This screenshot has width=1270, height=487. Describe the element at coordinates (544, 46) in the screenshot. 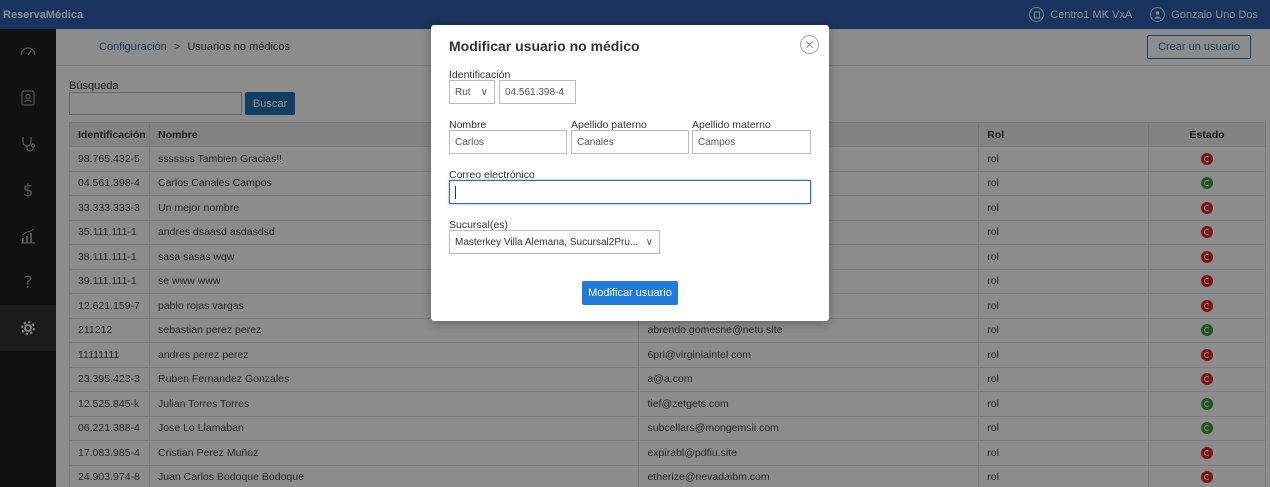

I see `modal-title: Modificar usuario no médico` at that location.